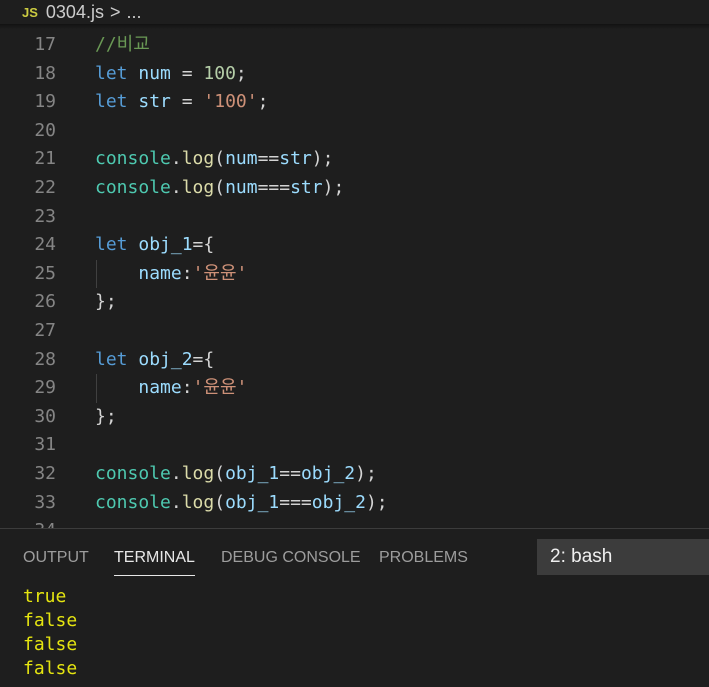 The width and height of the screenshot is (709, 687). What do you see at coordinates (354, 302) in the screenshot?
I see `code-line: 26};` at bounding box center [354, 302].